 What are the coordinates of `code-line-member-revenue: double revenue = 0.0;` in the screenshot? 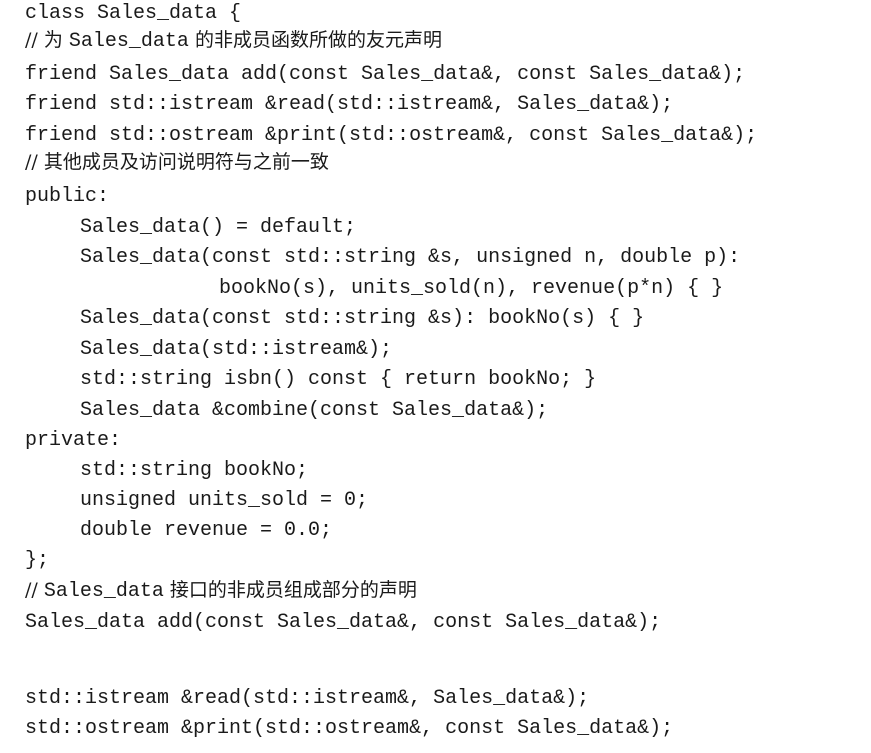 It's located at (206, 530).